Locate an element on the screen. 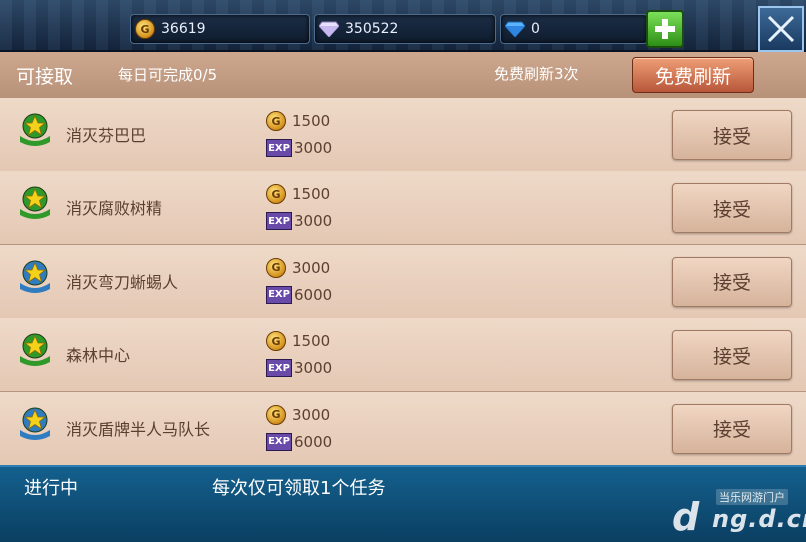 The image size is (806, 542). gold-value: 36619 is located at coordinates (183, 29).